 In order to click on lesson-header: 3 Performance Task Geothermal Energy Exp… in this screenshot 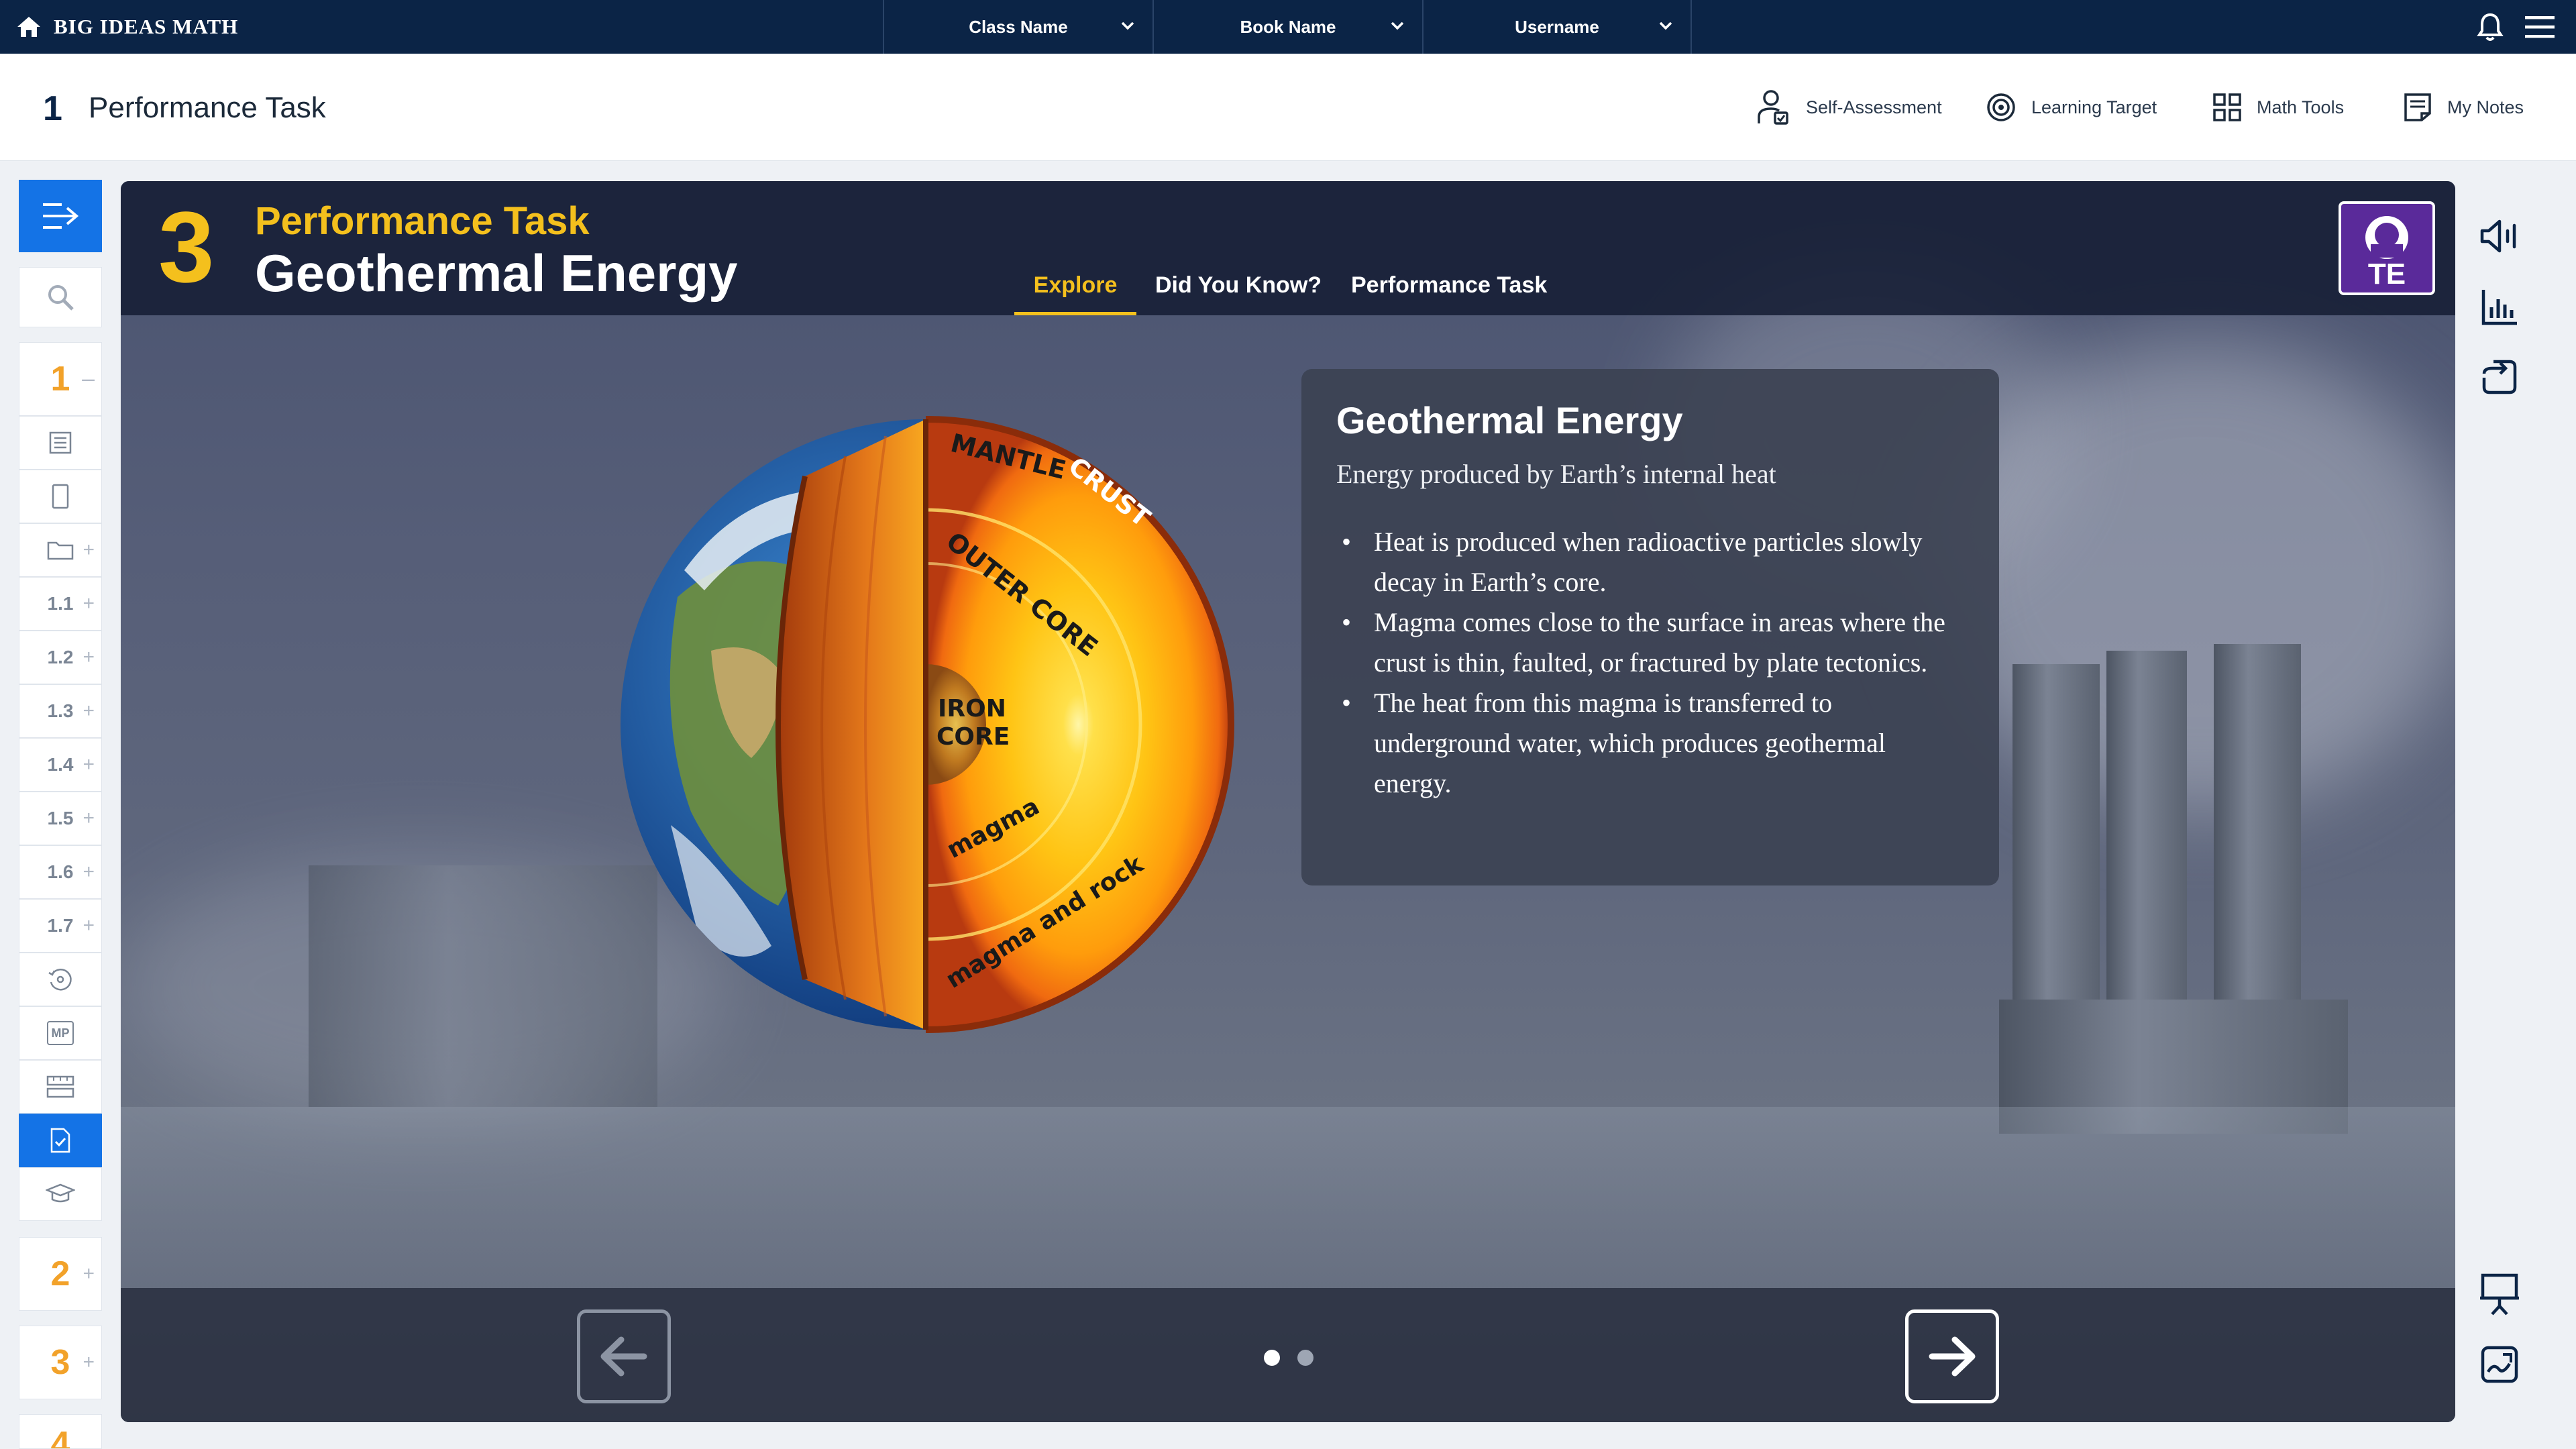, I will do `click(1288, 248)`.